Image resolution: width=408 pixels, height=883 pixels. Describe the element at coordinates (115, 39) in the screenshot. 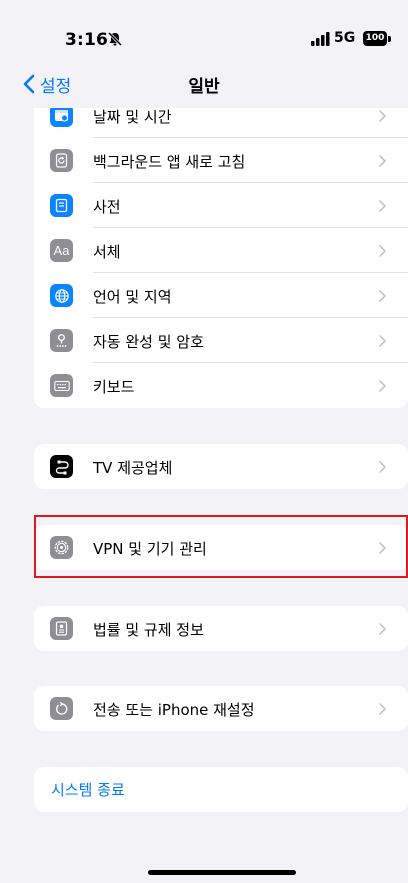

I see `bell-slash-icon` at that location.